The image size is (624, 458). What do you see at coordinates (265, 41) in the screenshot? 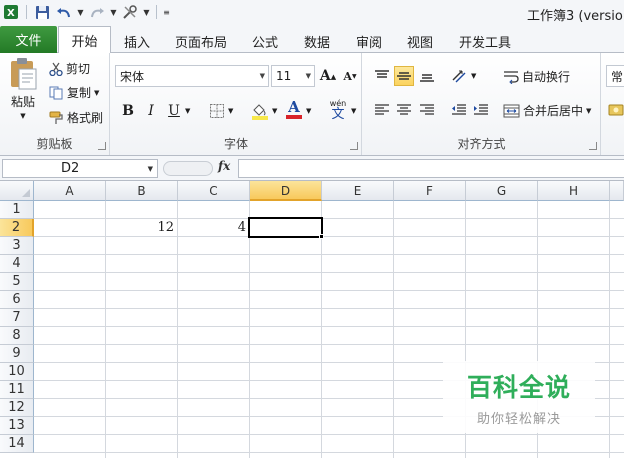
I see `tab-formulas: 公式` at bounding box center [265, 41].